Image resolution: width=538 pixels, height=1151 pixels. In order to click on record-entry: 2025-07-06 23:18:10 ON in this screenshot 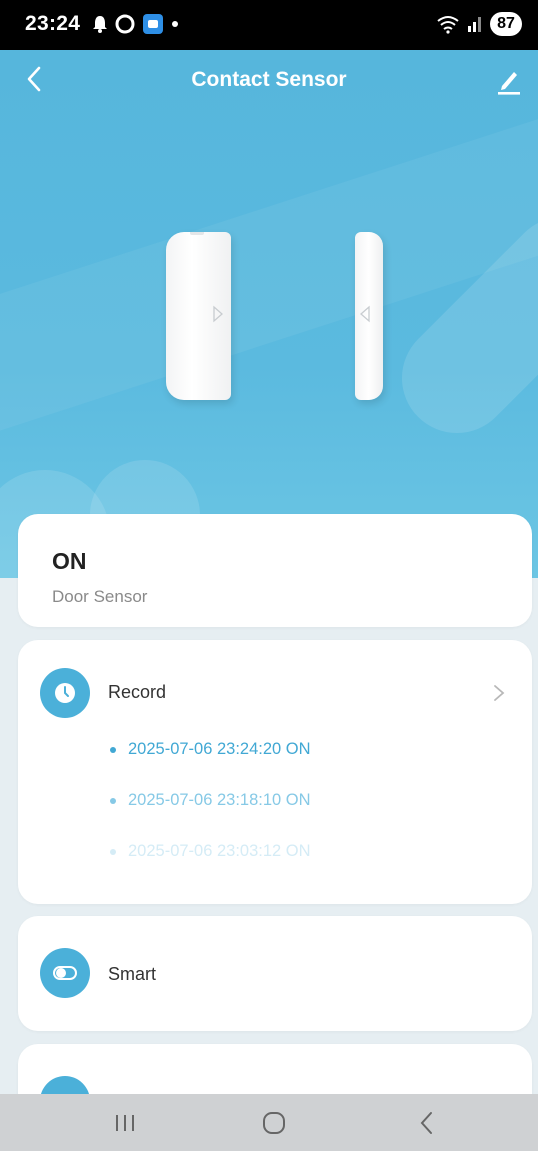, I will do `click(210, 800)`.